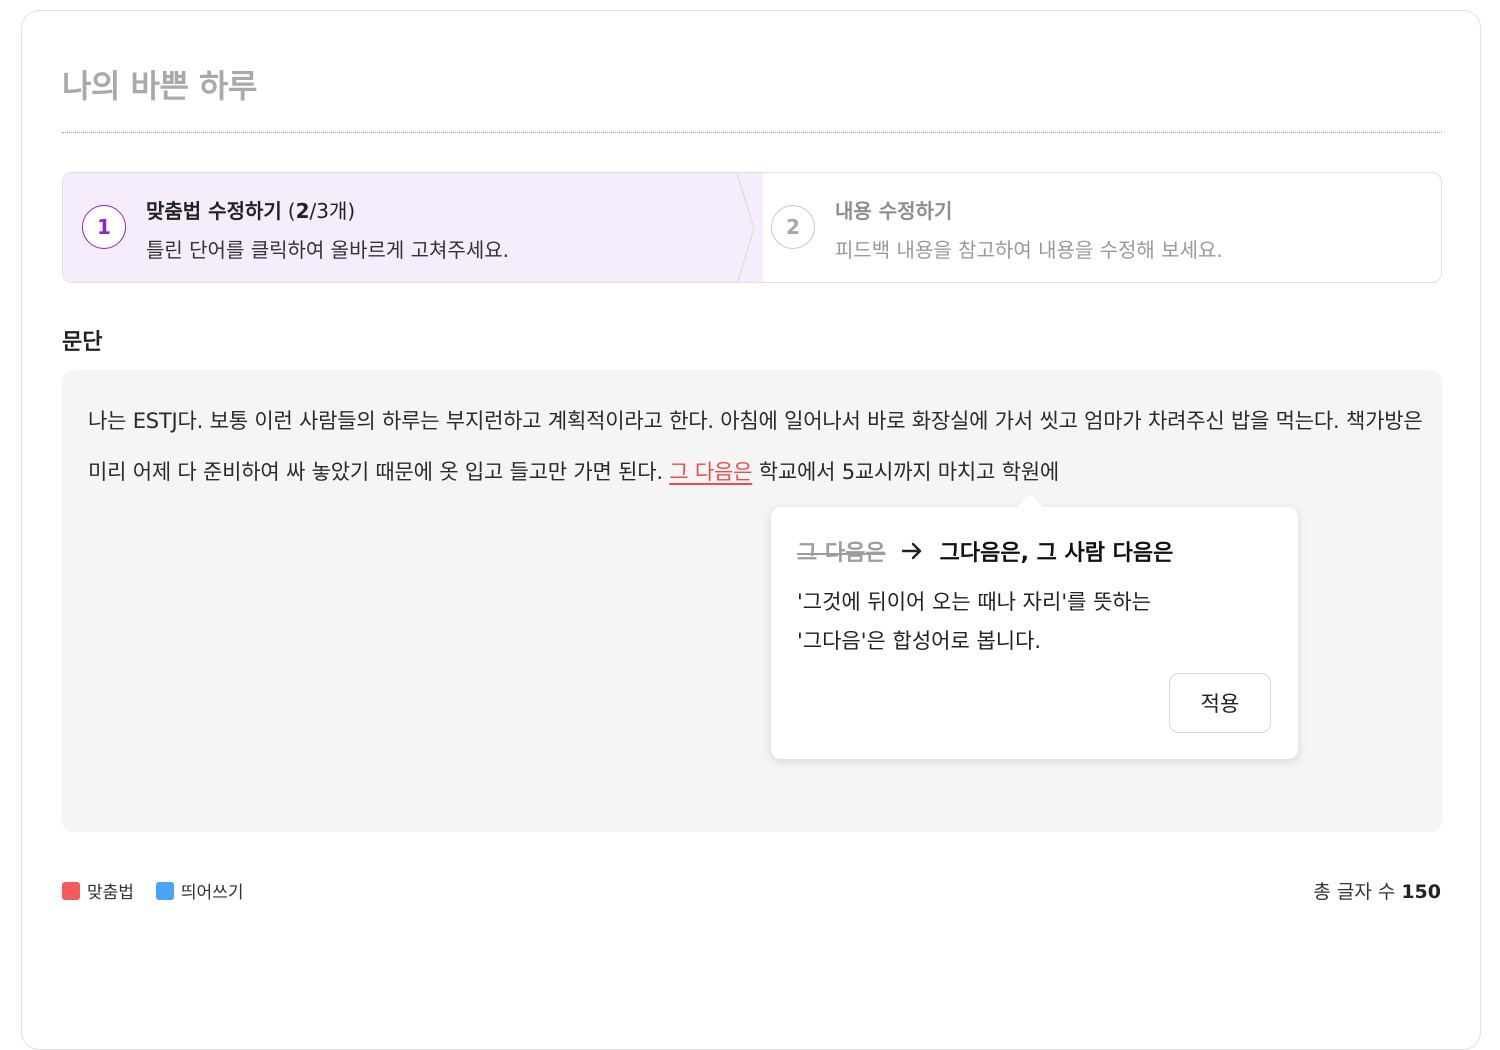 This screenshot has height=1050, width=1500. I want to click on step-1-progress-rest: /3개), so click(332, 211).